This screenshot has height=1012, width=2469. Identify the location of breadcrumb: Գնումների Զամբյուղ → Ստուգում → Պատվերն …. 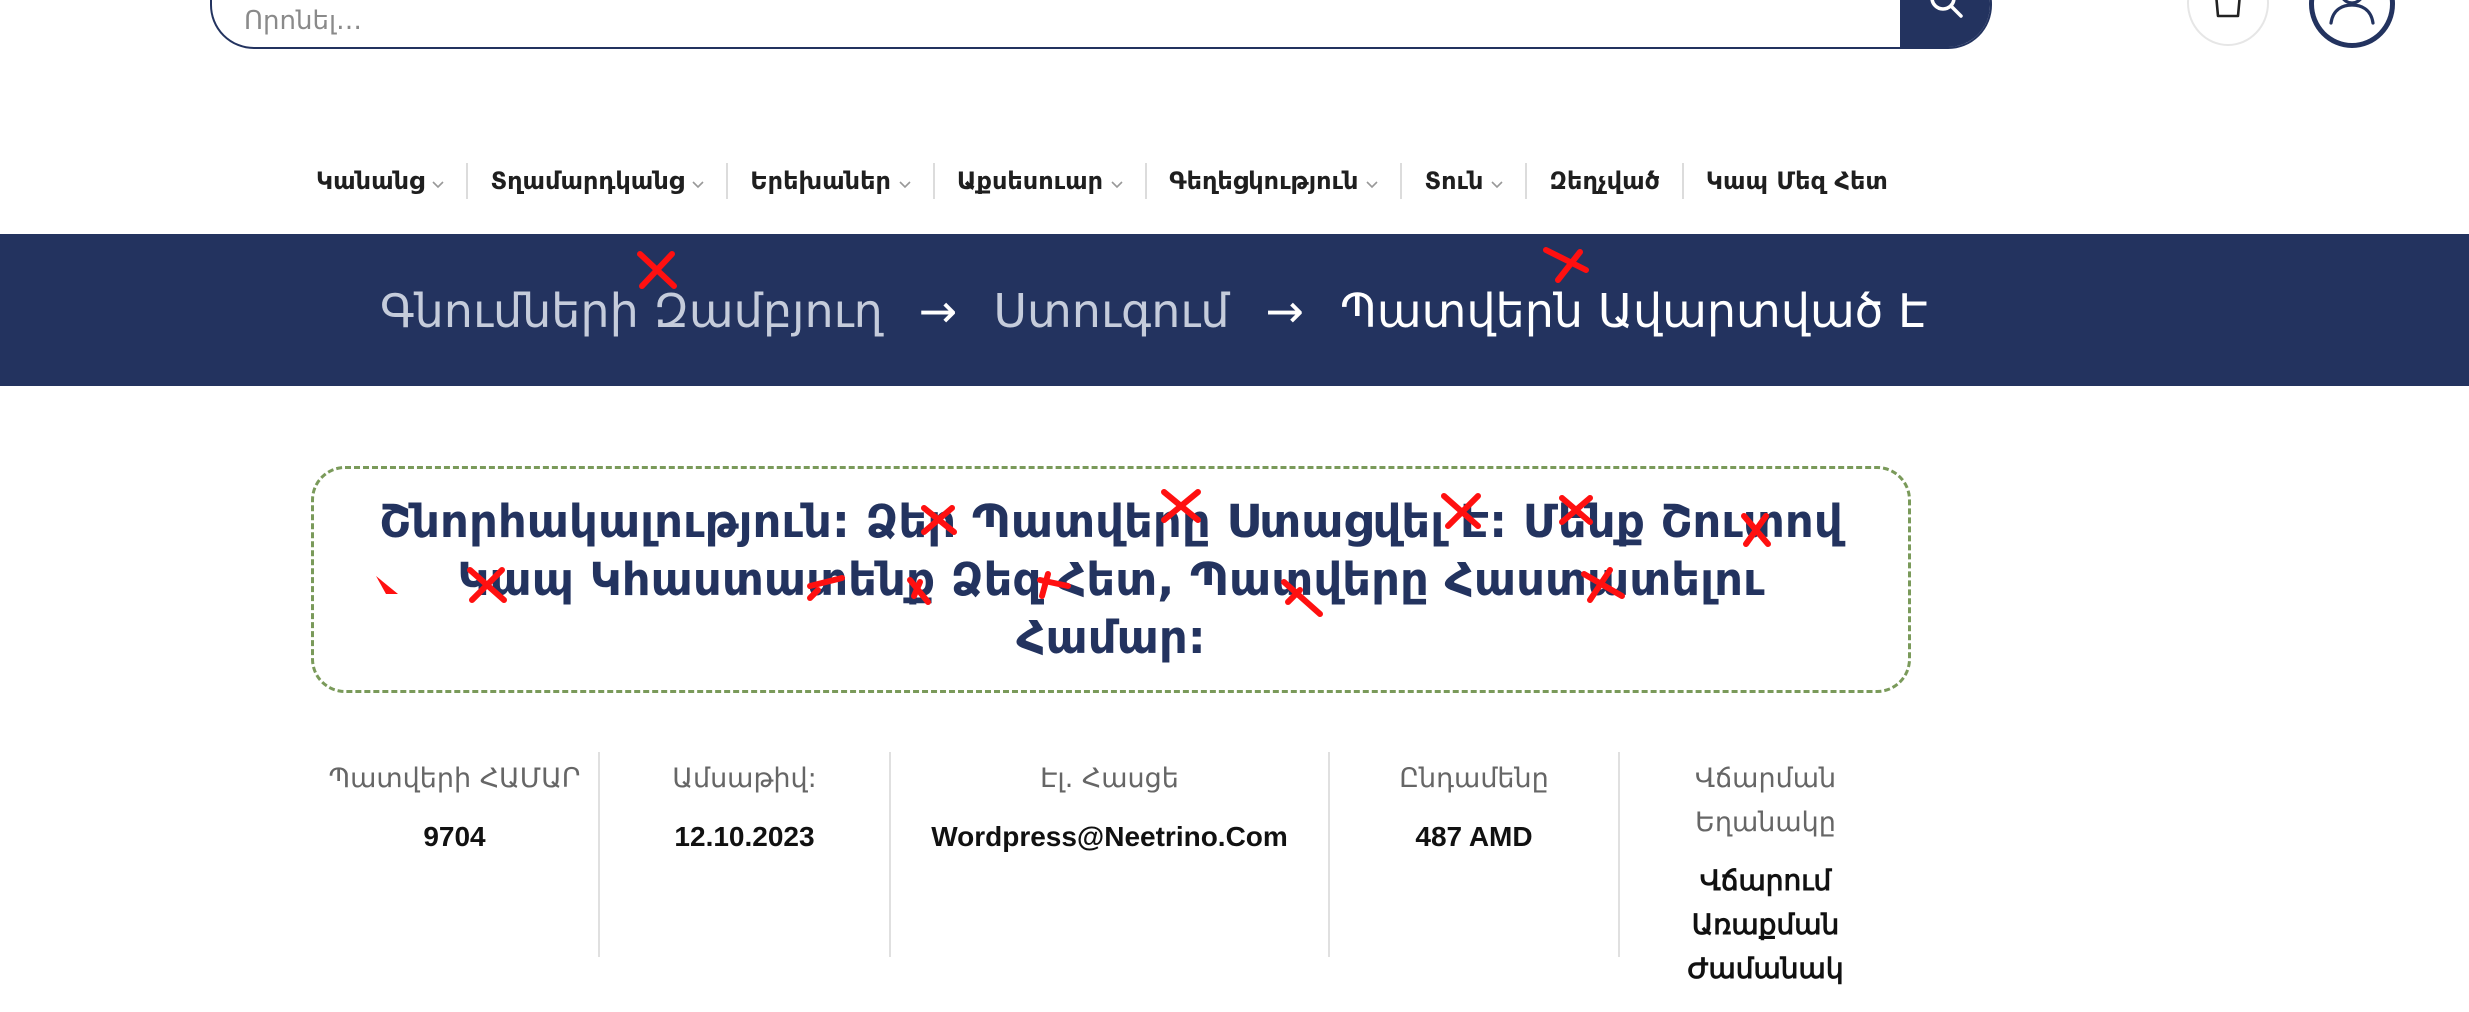
(1154, 311).